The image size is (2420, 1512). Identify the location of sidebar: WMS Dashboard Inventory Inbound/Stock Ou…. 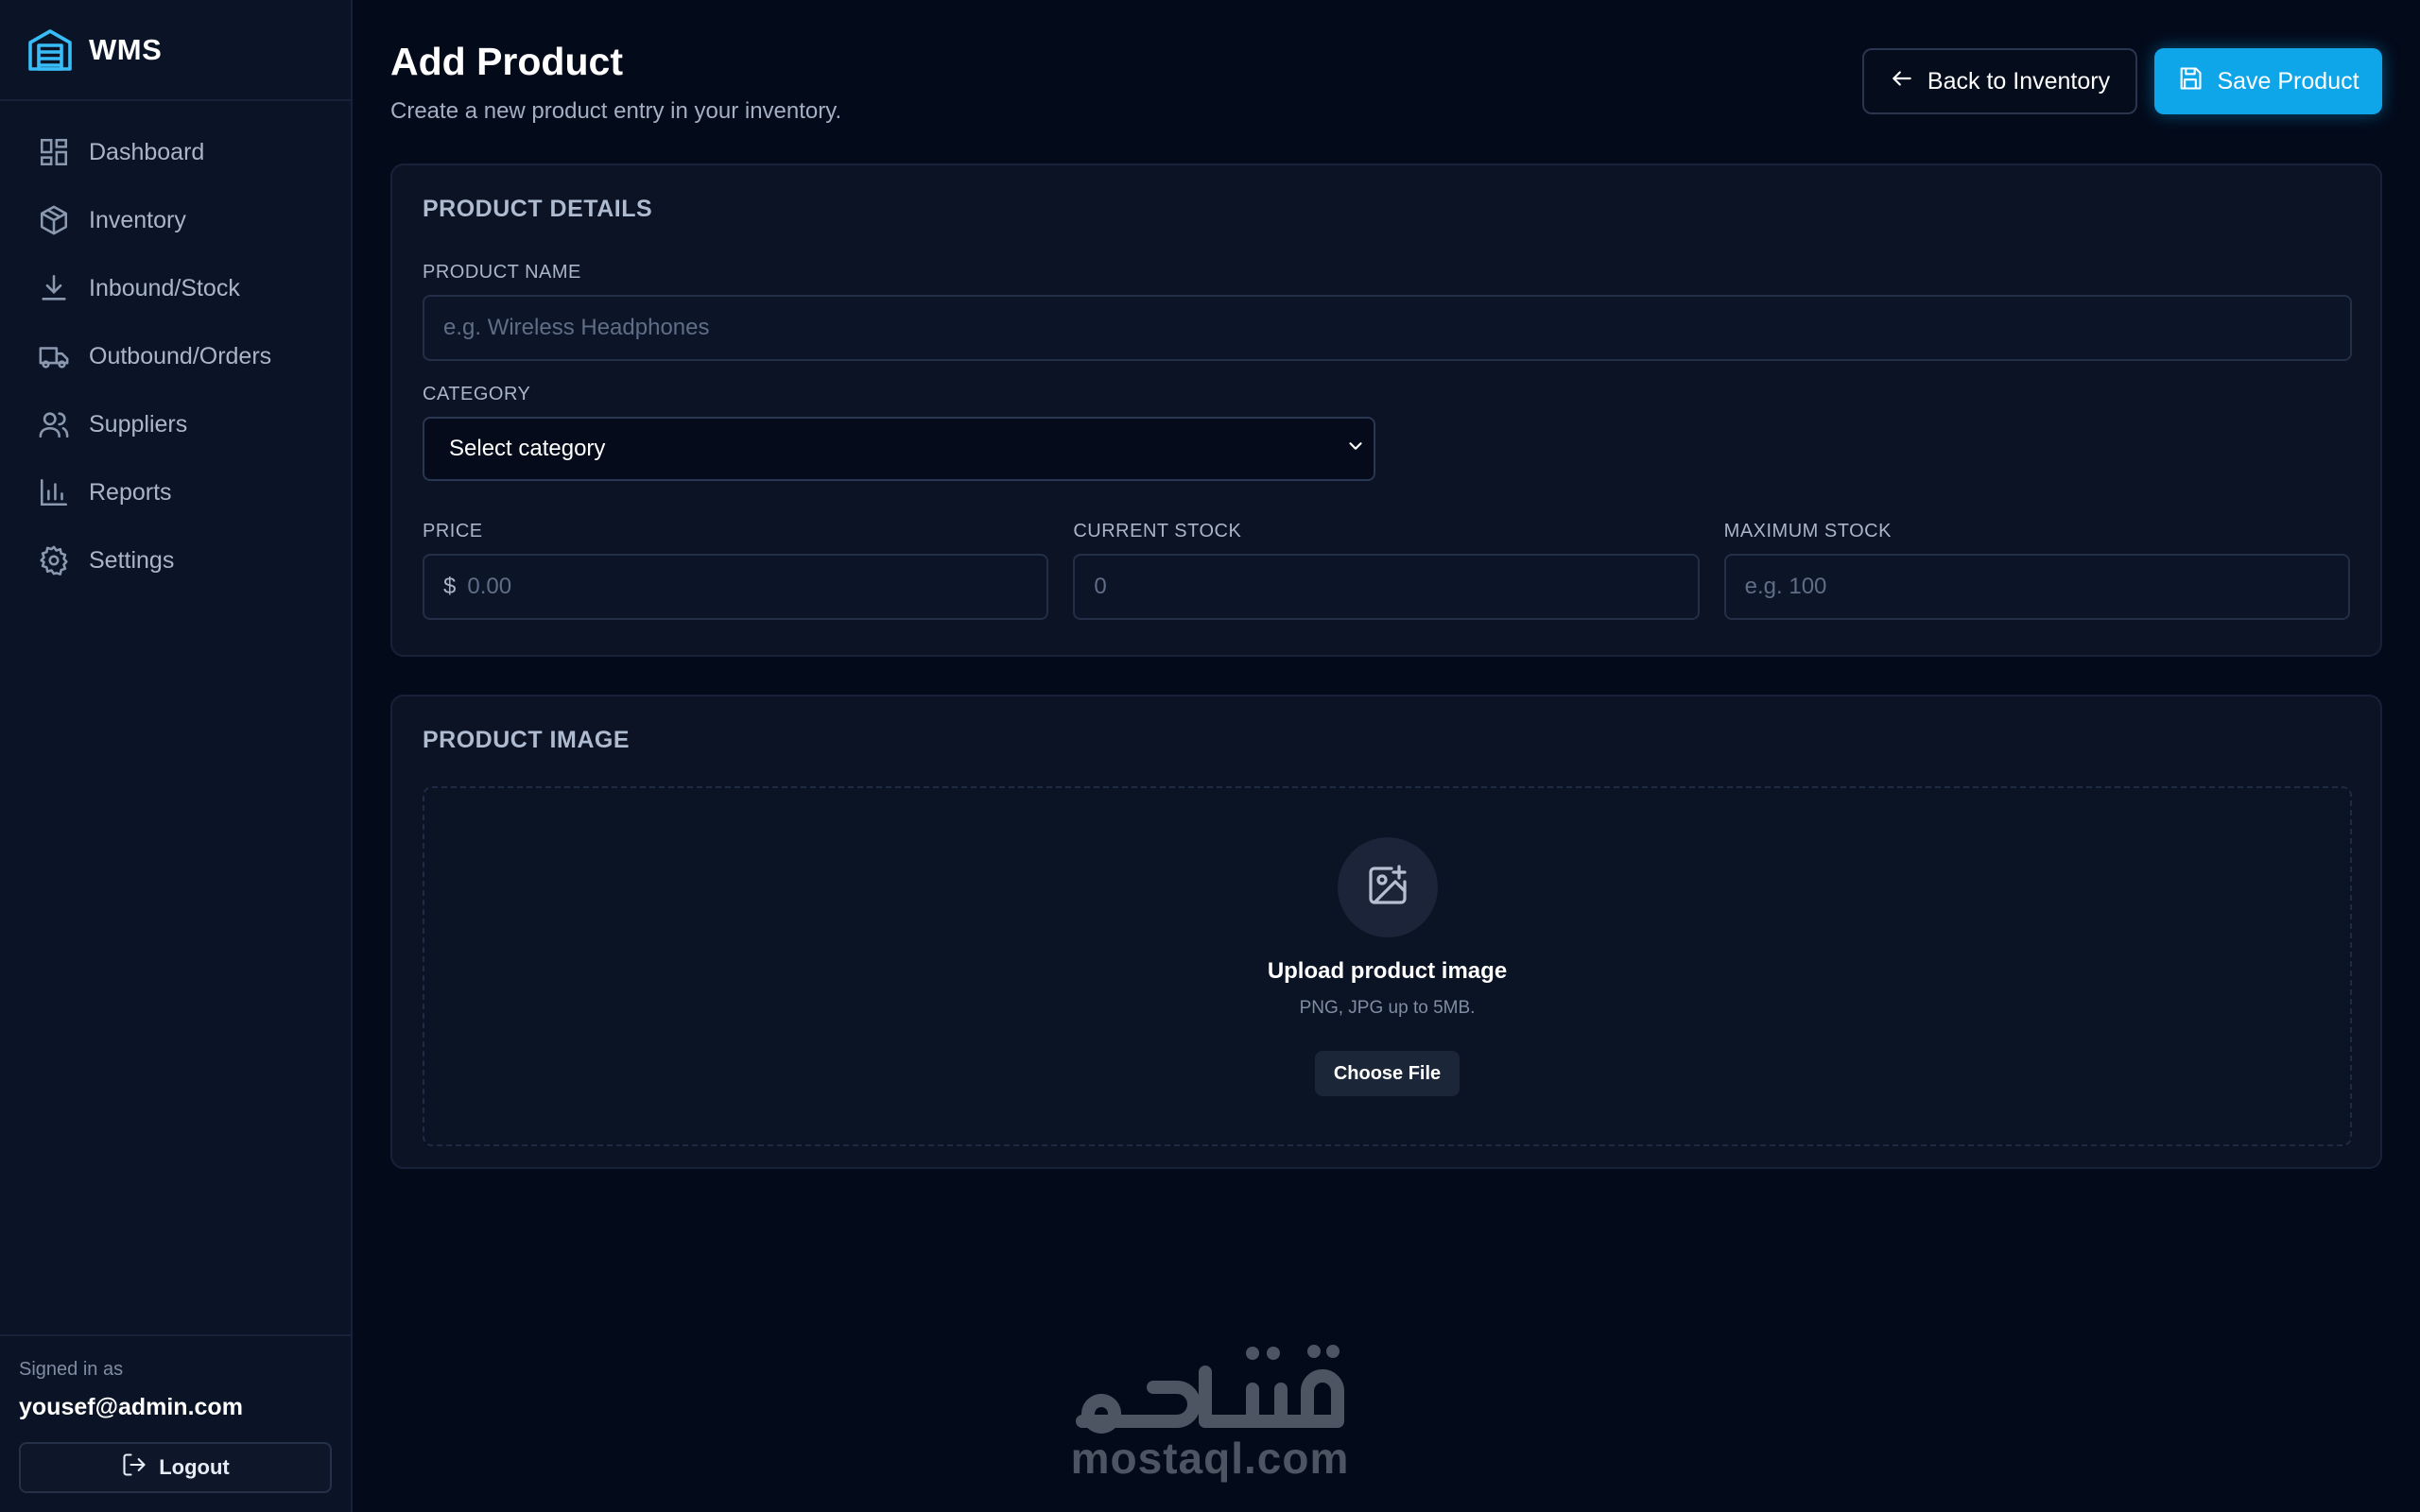
(177, 756).